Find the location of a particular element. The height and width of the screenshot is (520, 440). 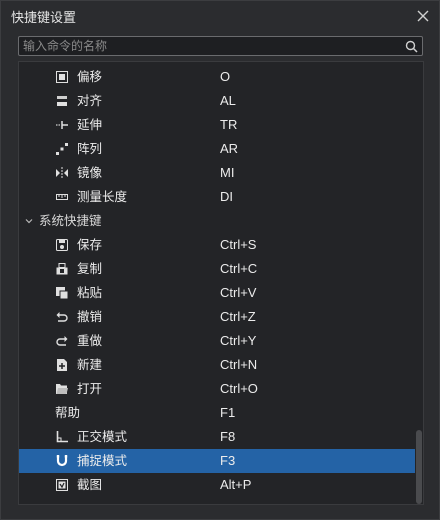

close-button is located at coordinates (423, 16).